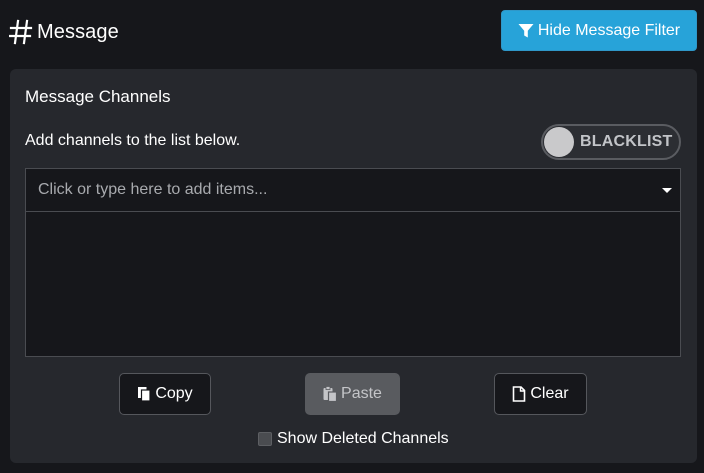  What do you see at coordinates (667, 190) in the screenshot?
I see `chevron-down-icon` at bounding box center [667, 190].